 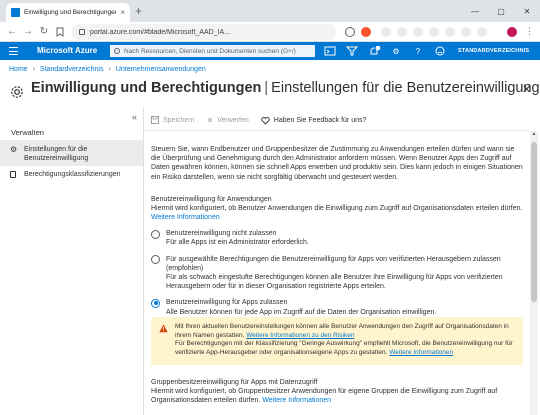 What do you see at coordinates (138, 11) in the screenshot?
I see `new-tab-button: +` at bounding box center [138, 11].